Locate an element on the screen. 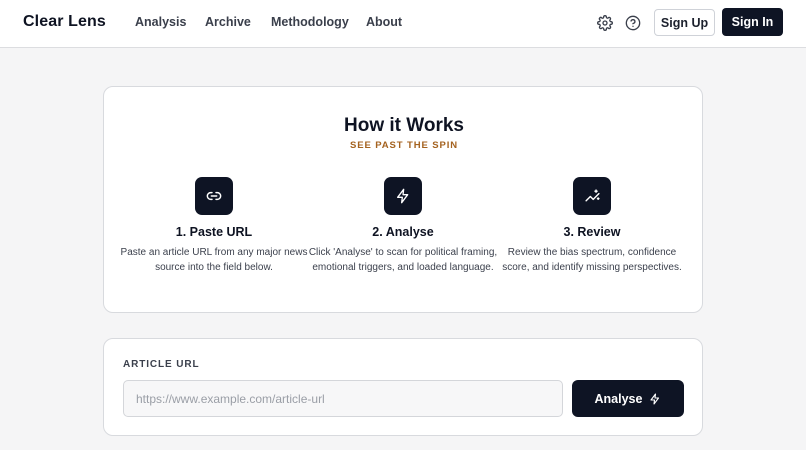 The height and width of the screenshot is (450, 806). nav-link-analysis: Analysis is located at coordinates (160, 22).